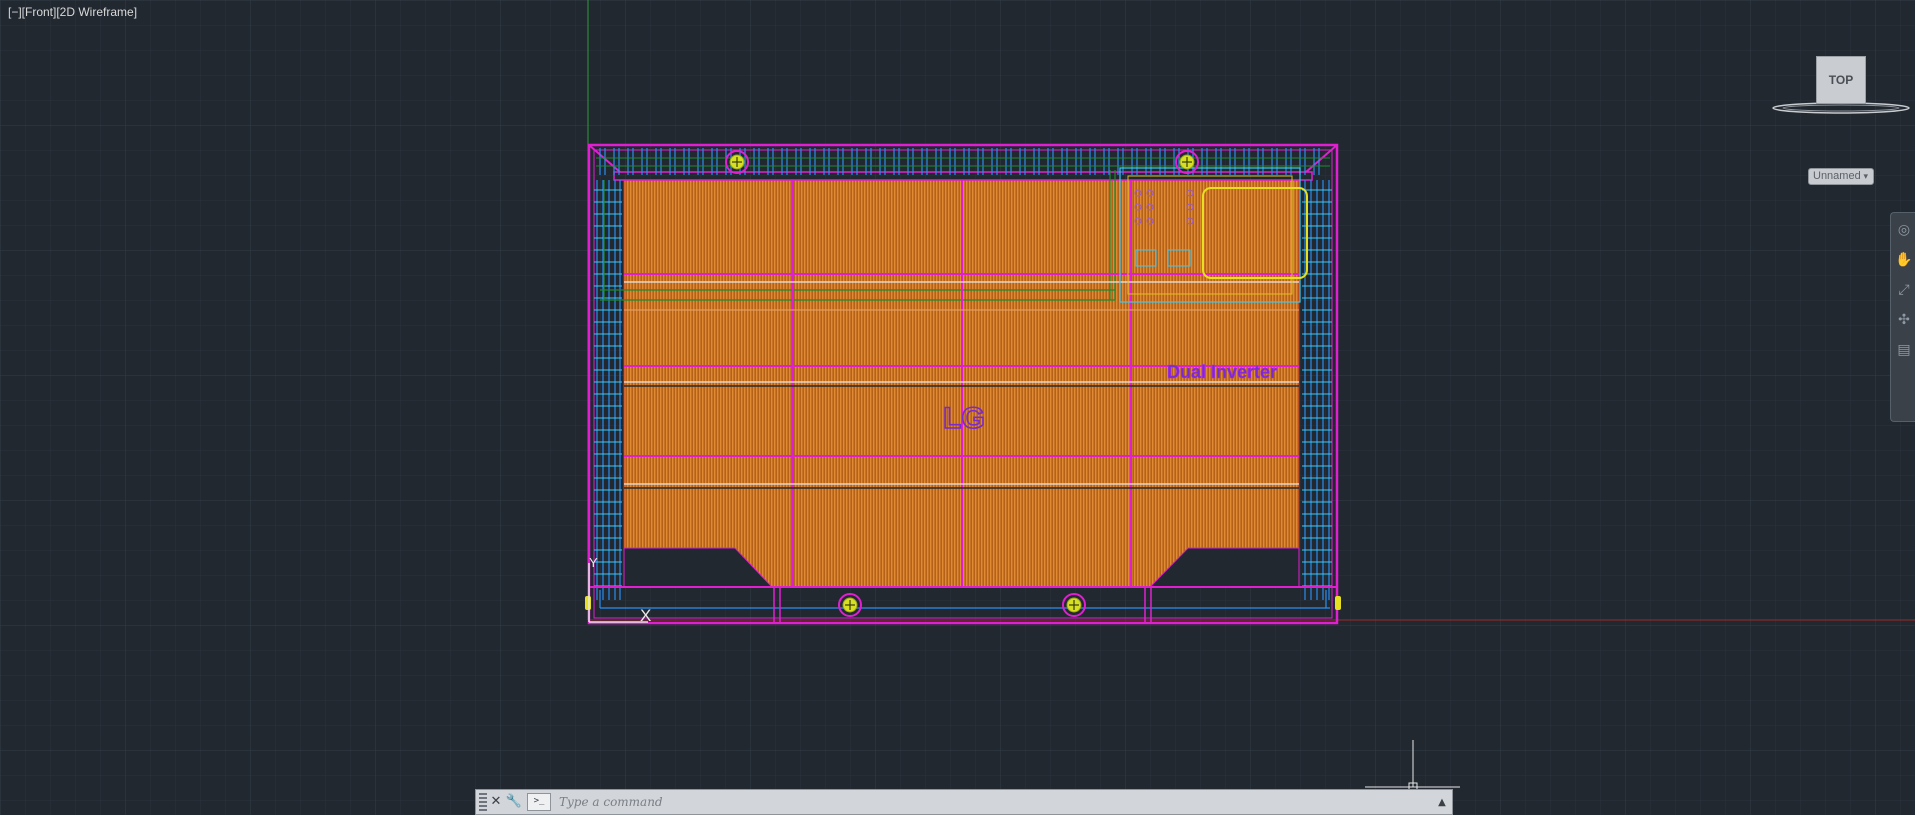 The width and height of the screenshot is (1915, 815). Describe the element at coordinates (1904, 230) in the screenshot. I see `steering-wheel-icon: ◎` at that location.